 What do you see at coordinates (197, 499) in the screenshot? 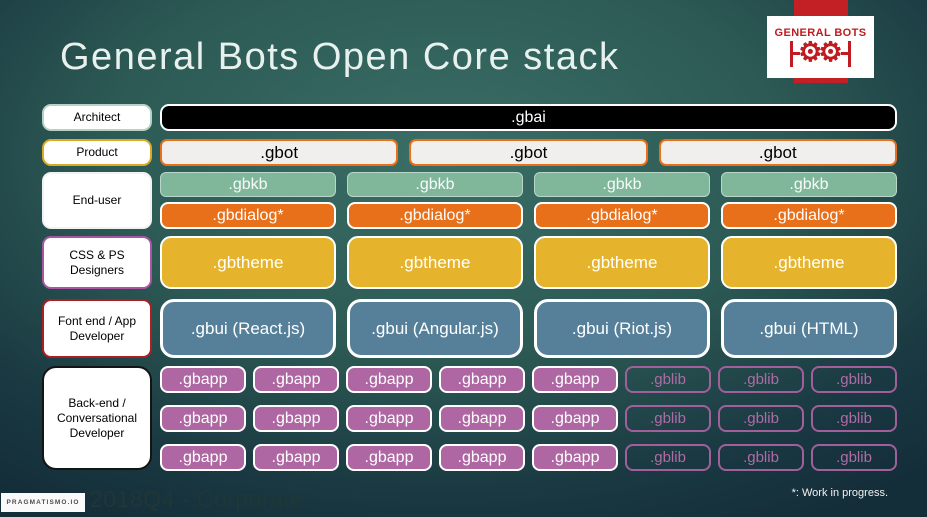
I see `slide-footer-label: 2018Q4 - Corporate` at bounding box center [197, 499].